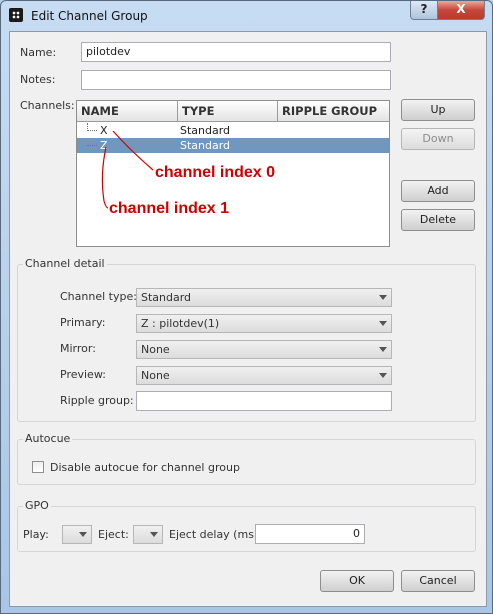 The width and height of the screenshot is (493, 614). Describe the element at coordinates (246, 525) in the screenshot. I see `gpo-group: GPO Play: Eject: Eject delay (ms): 0` at that location.